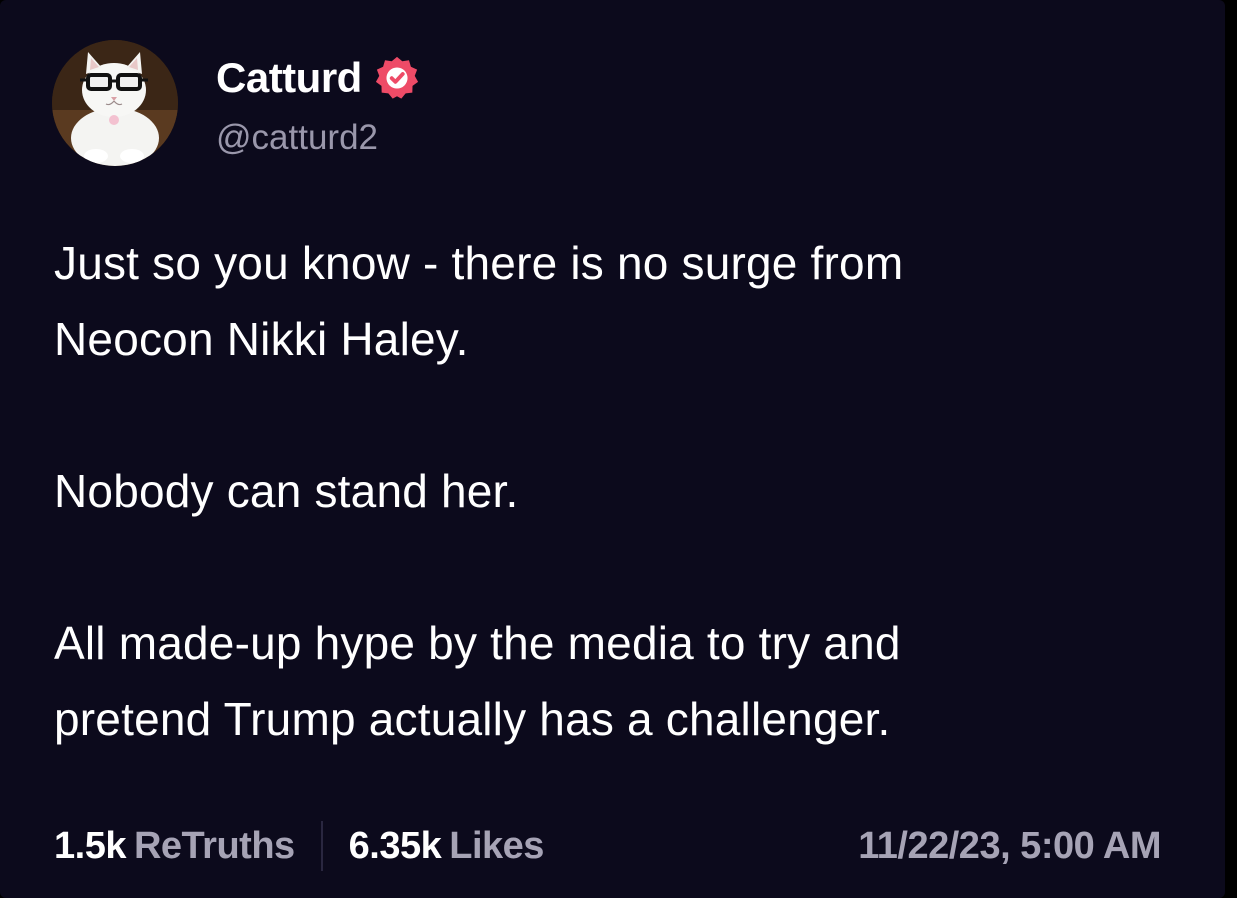 The width and height of the screenshot is (1237, 898). I want to click on cat-avatar-image, so click(115, 103).